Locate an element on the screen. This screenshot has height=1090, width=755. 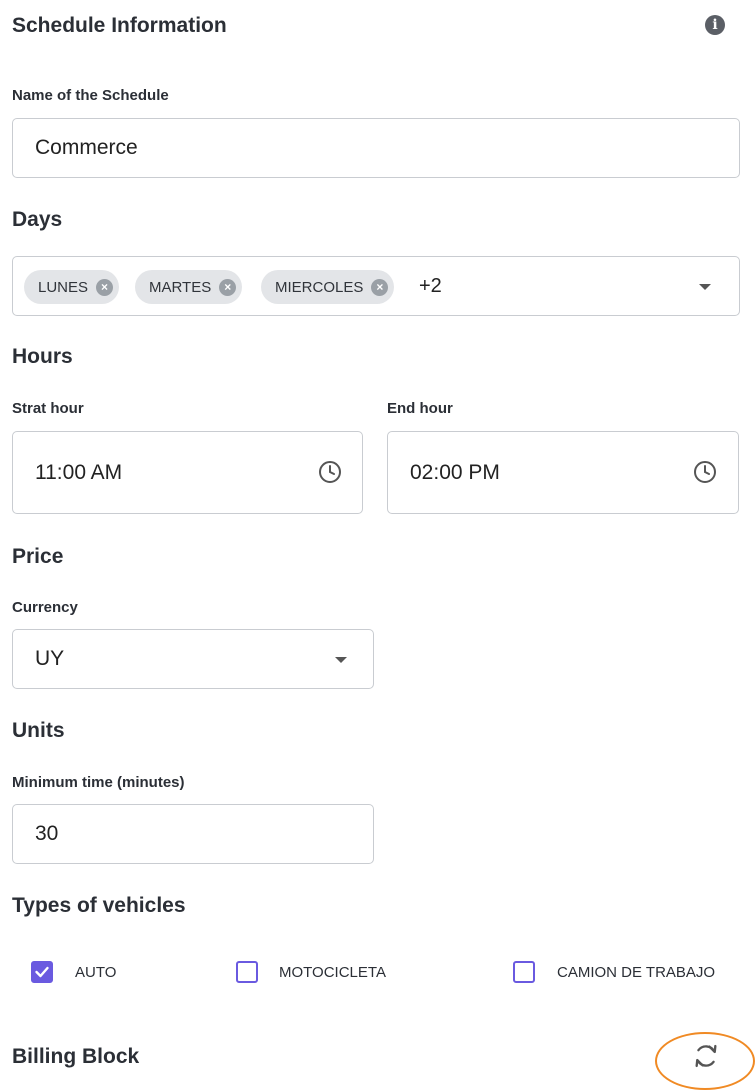
schedule-name-input: Commerce is located at coordinates (376, 148).